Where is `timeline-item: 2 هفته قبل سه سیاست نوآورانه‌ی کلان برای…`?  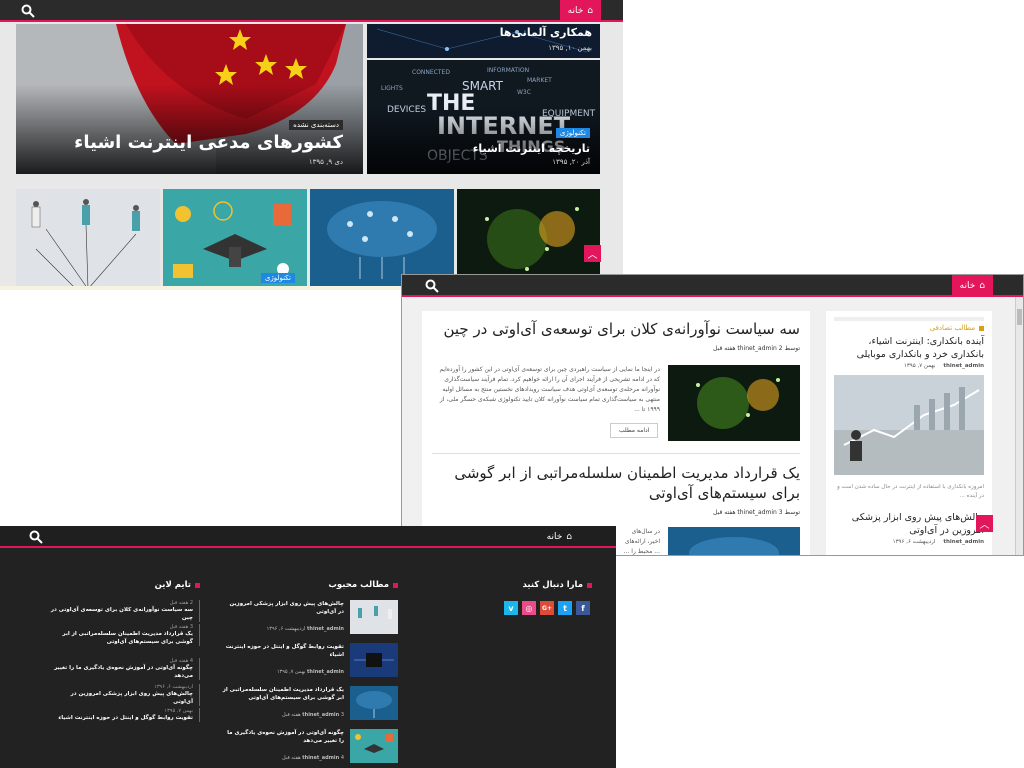 timeline-item: 2 هفته قبل سه سیاست نوآورانه‌ی کلان برای… is located at coordinates (125, 611).